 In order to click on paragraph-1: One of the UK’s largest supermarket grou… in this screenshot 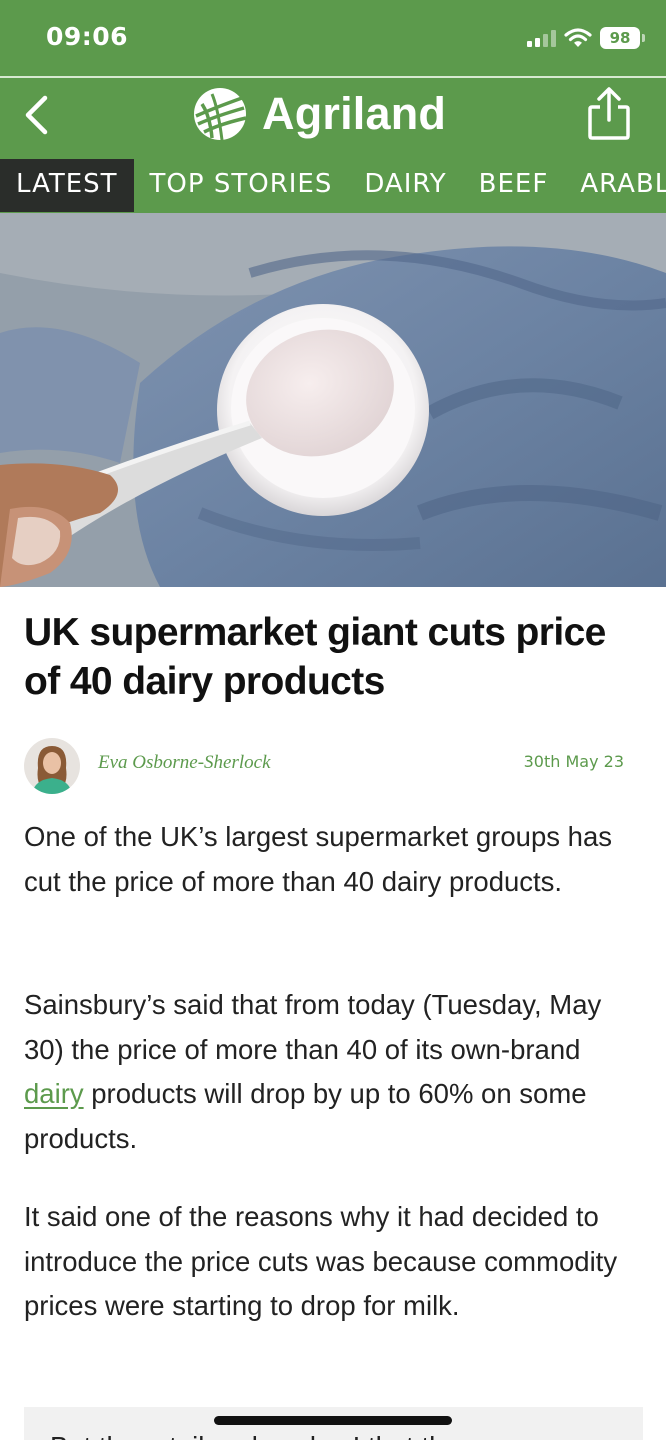, I will do `click(318, 859)`.